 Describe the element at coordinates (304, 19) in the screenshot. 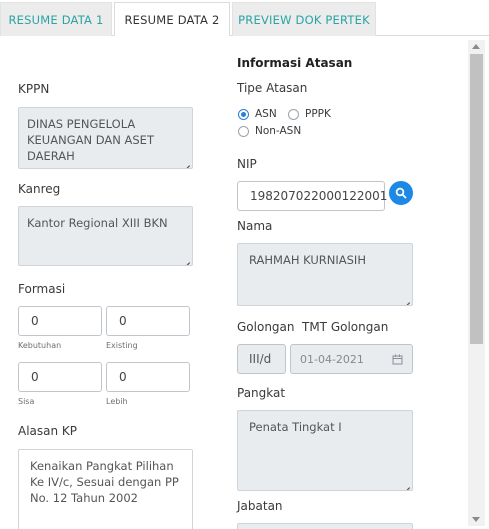

I see `tab-preview-dok-pertek: PREVIEW DOK PERTEK` at that location.